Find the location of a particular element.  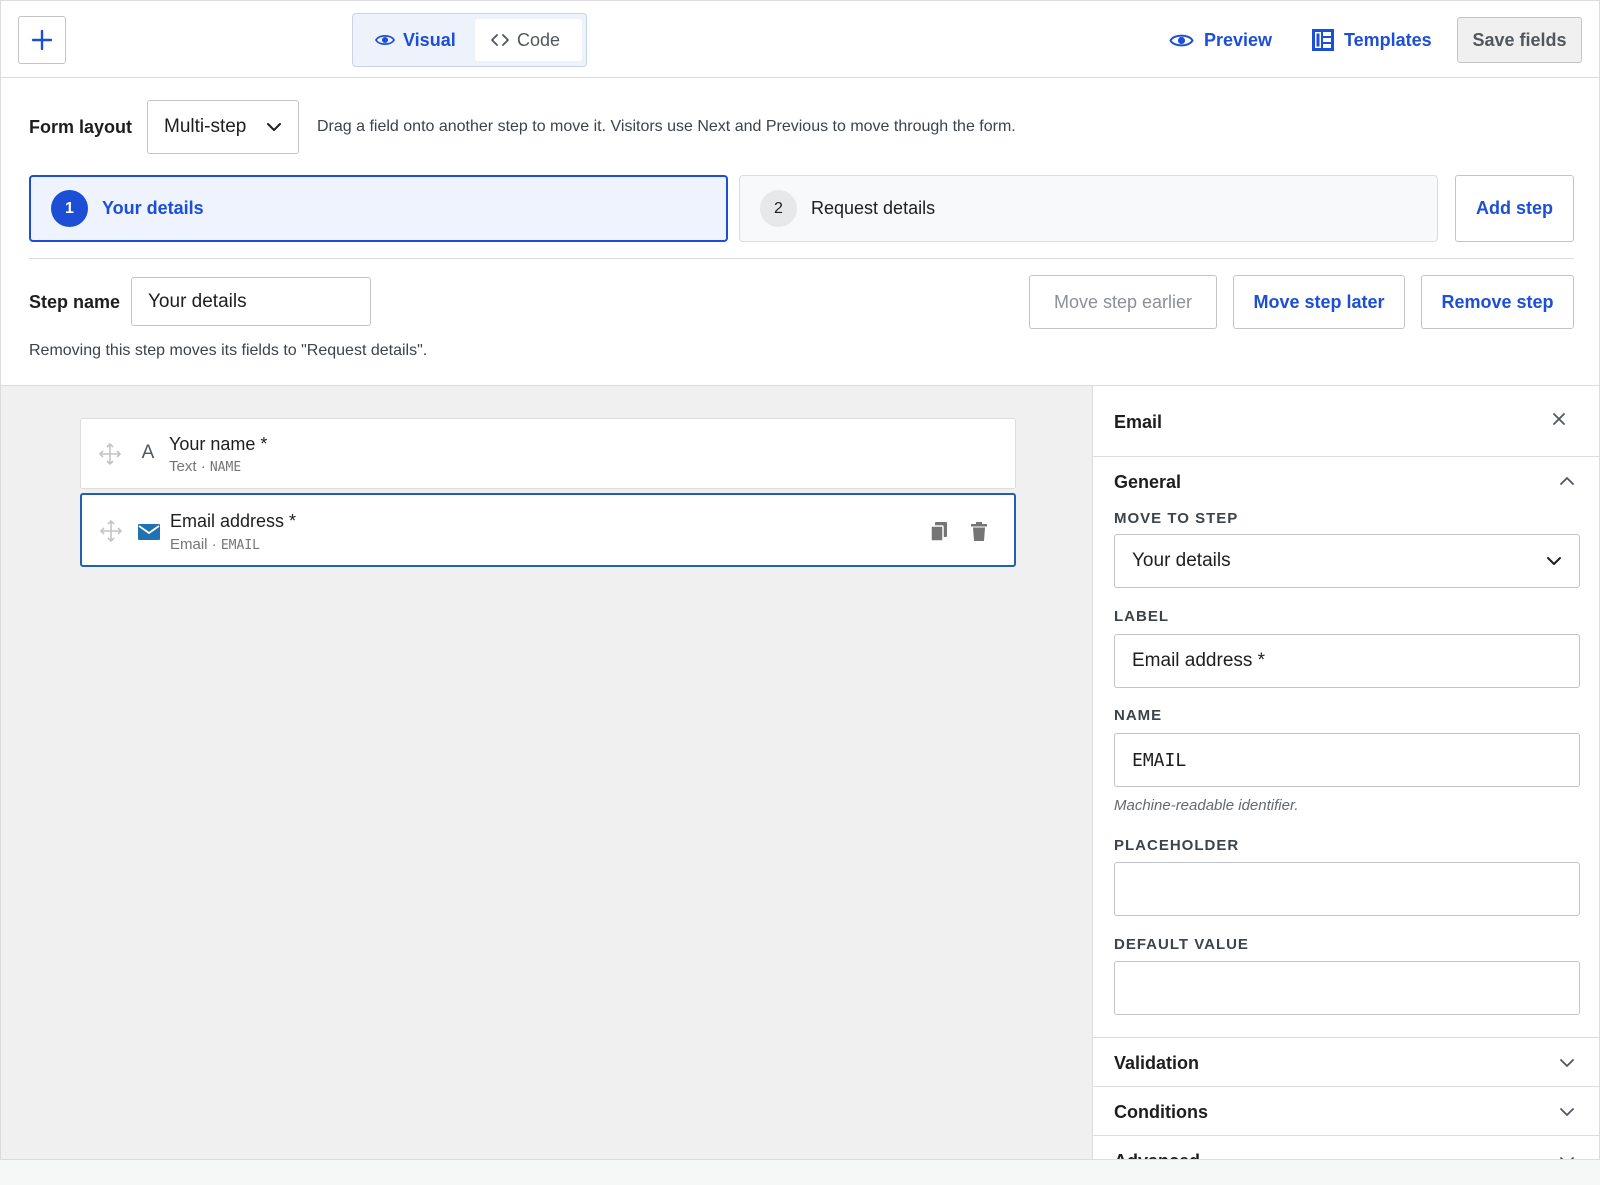

panel-title: Email is located at coordinates (1138, 422).